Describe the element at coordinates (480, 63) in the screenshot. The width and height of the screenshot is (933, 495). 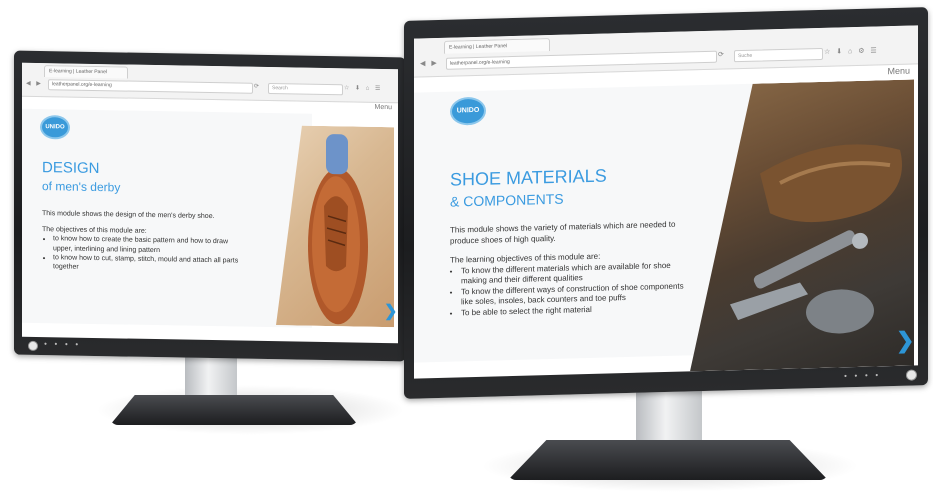
I see `right-url-text: leatherpanel.org/e-learning` at that location.